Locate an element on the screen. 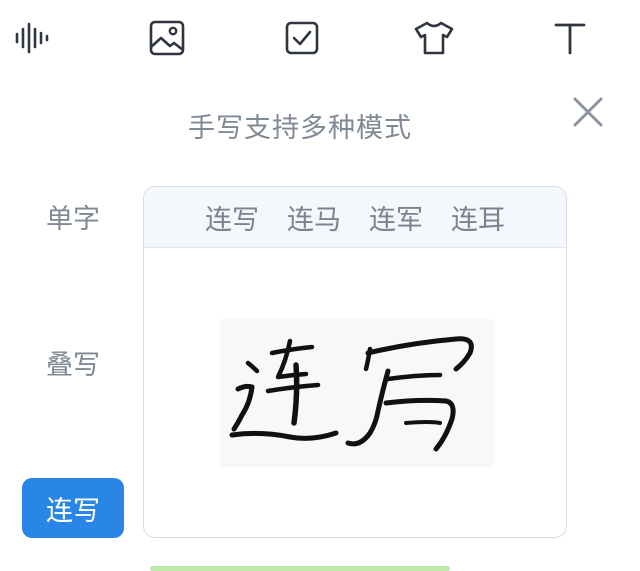 This screenshot has width=640, height=571. text-button is located at coordinates (570, 38).